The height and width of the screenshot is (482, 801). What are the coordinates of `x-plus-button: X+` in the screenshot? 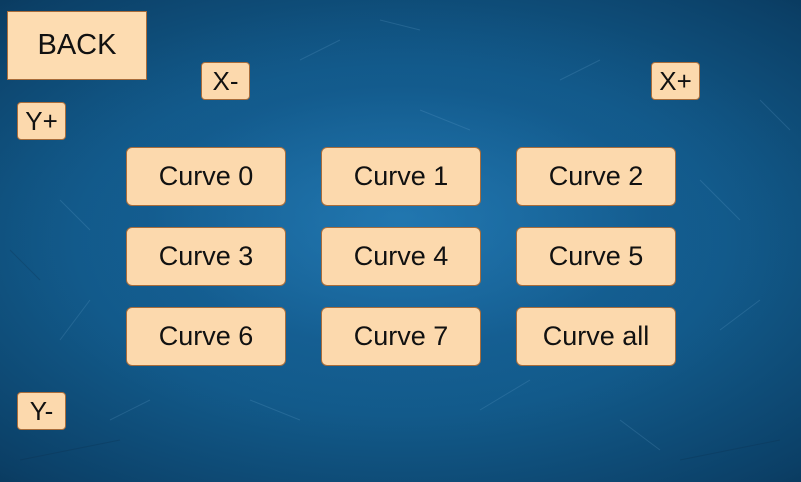 It's located at (675, 81).